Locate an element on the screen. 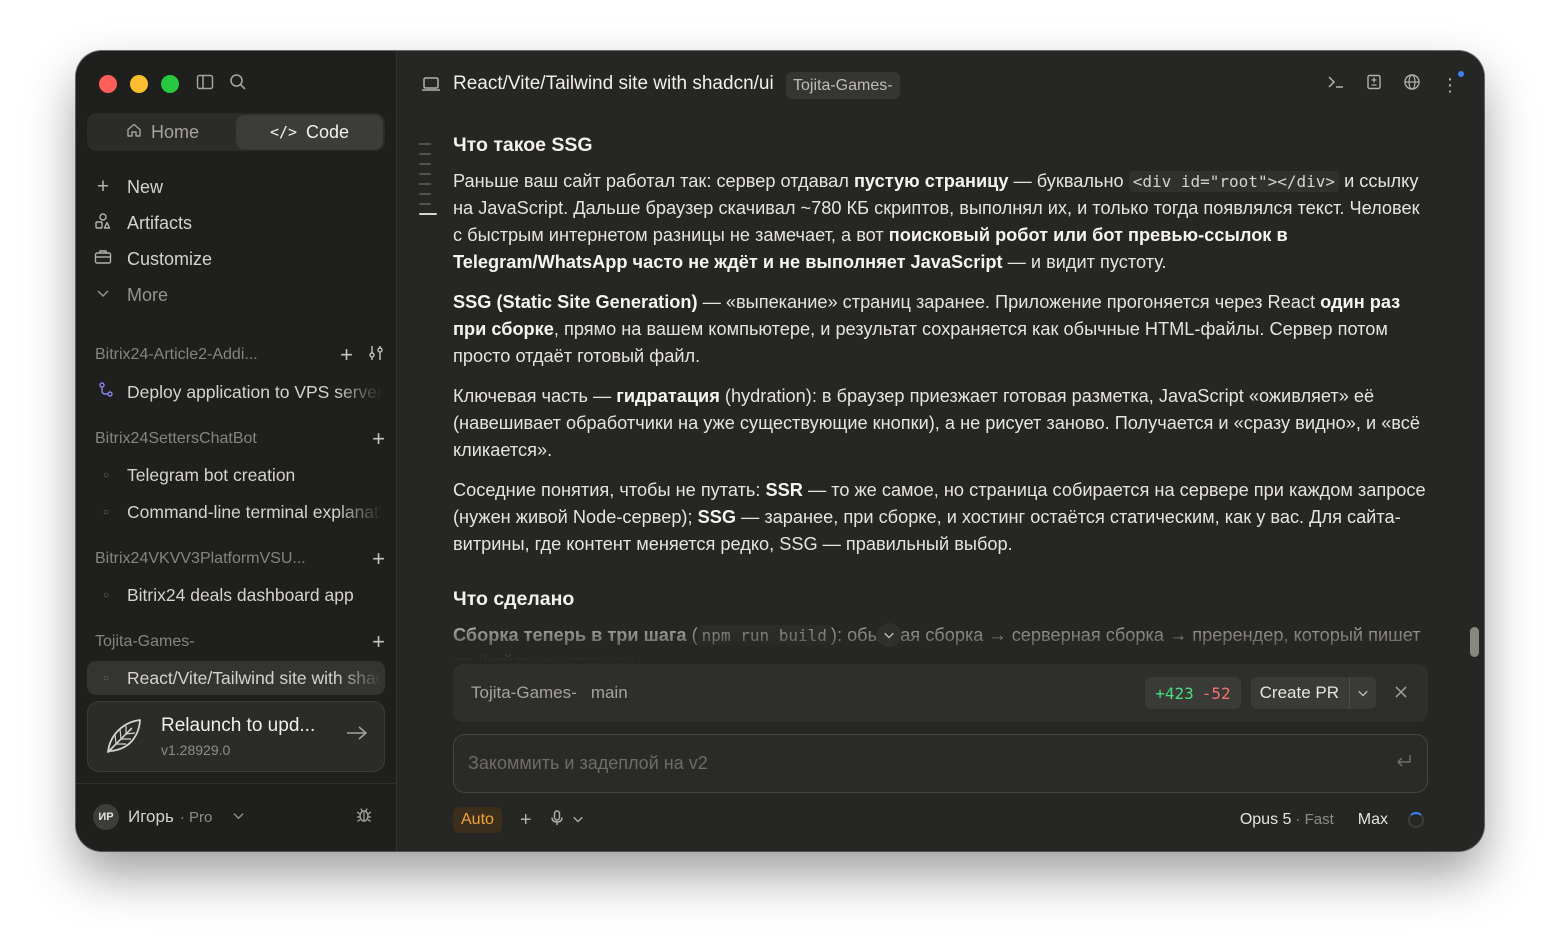 Image resolution: width=1560 pixels, height=951 pixels. project-header: Bitrix24SettersChatBot + is located at coordinates (240, 439).